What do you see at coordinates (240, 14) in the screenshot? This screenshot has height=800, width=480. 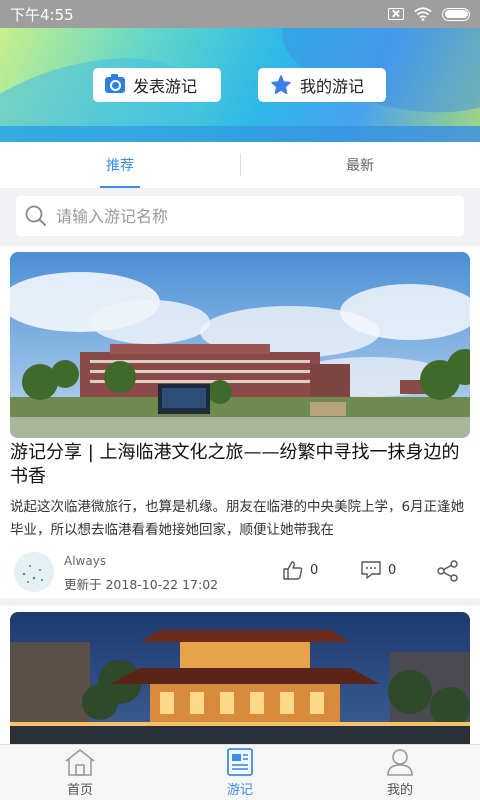 I see `status-bar: 下午4:55` at bounding box center [240, 14].